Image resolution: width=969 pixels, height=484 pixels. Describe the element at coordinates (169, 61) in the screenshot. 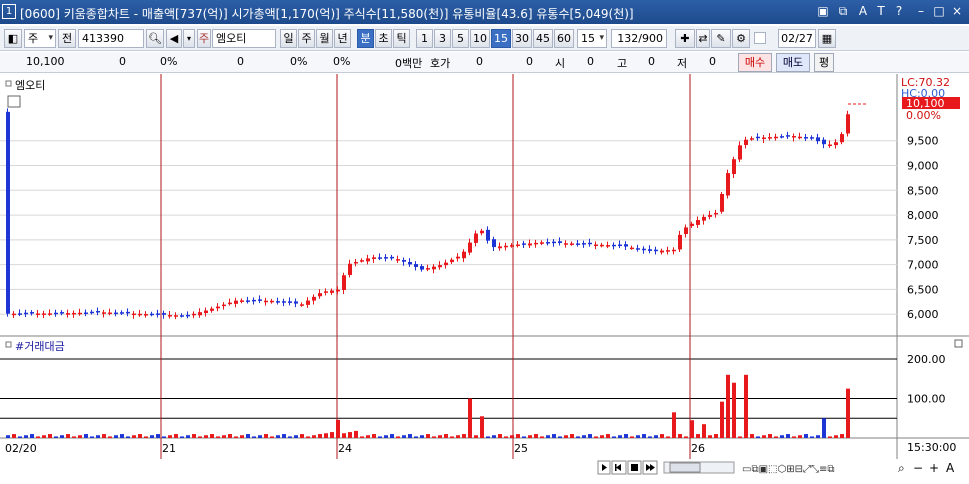

I see `change-pct: 0%` at that location.